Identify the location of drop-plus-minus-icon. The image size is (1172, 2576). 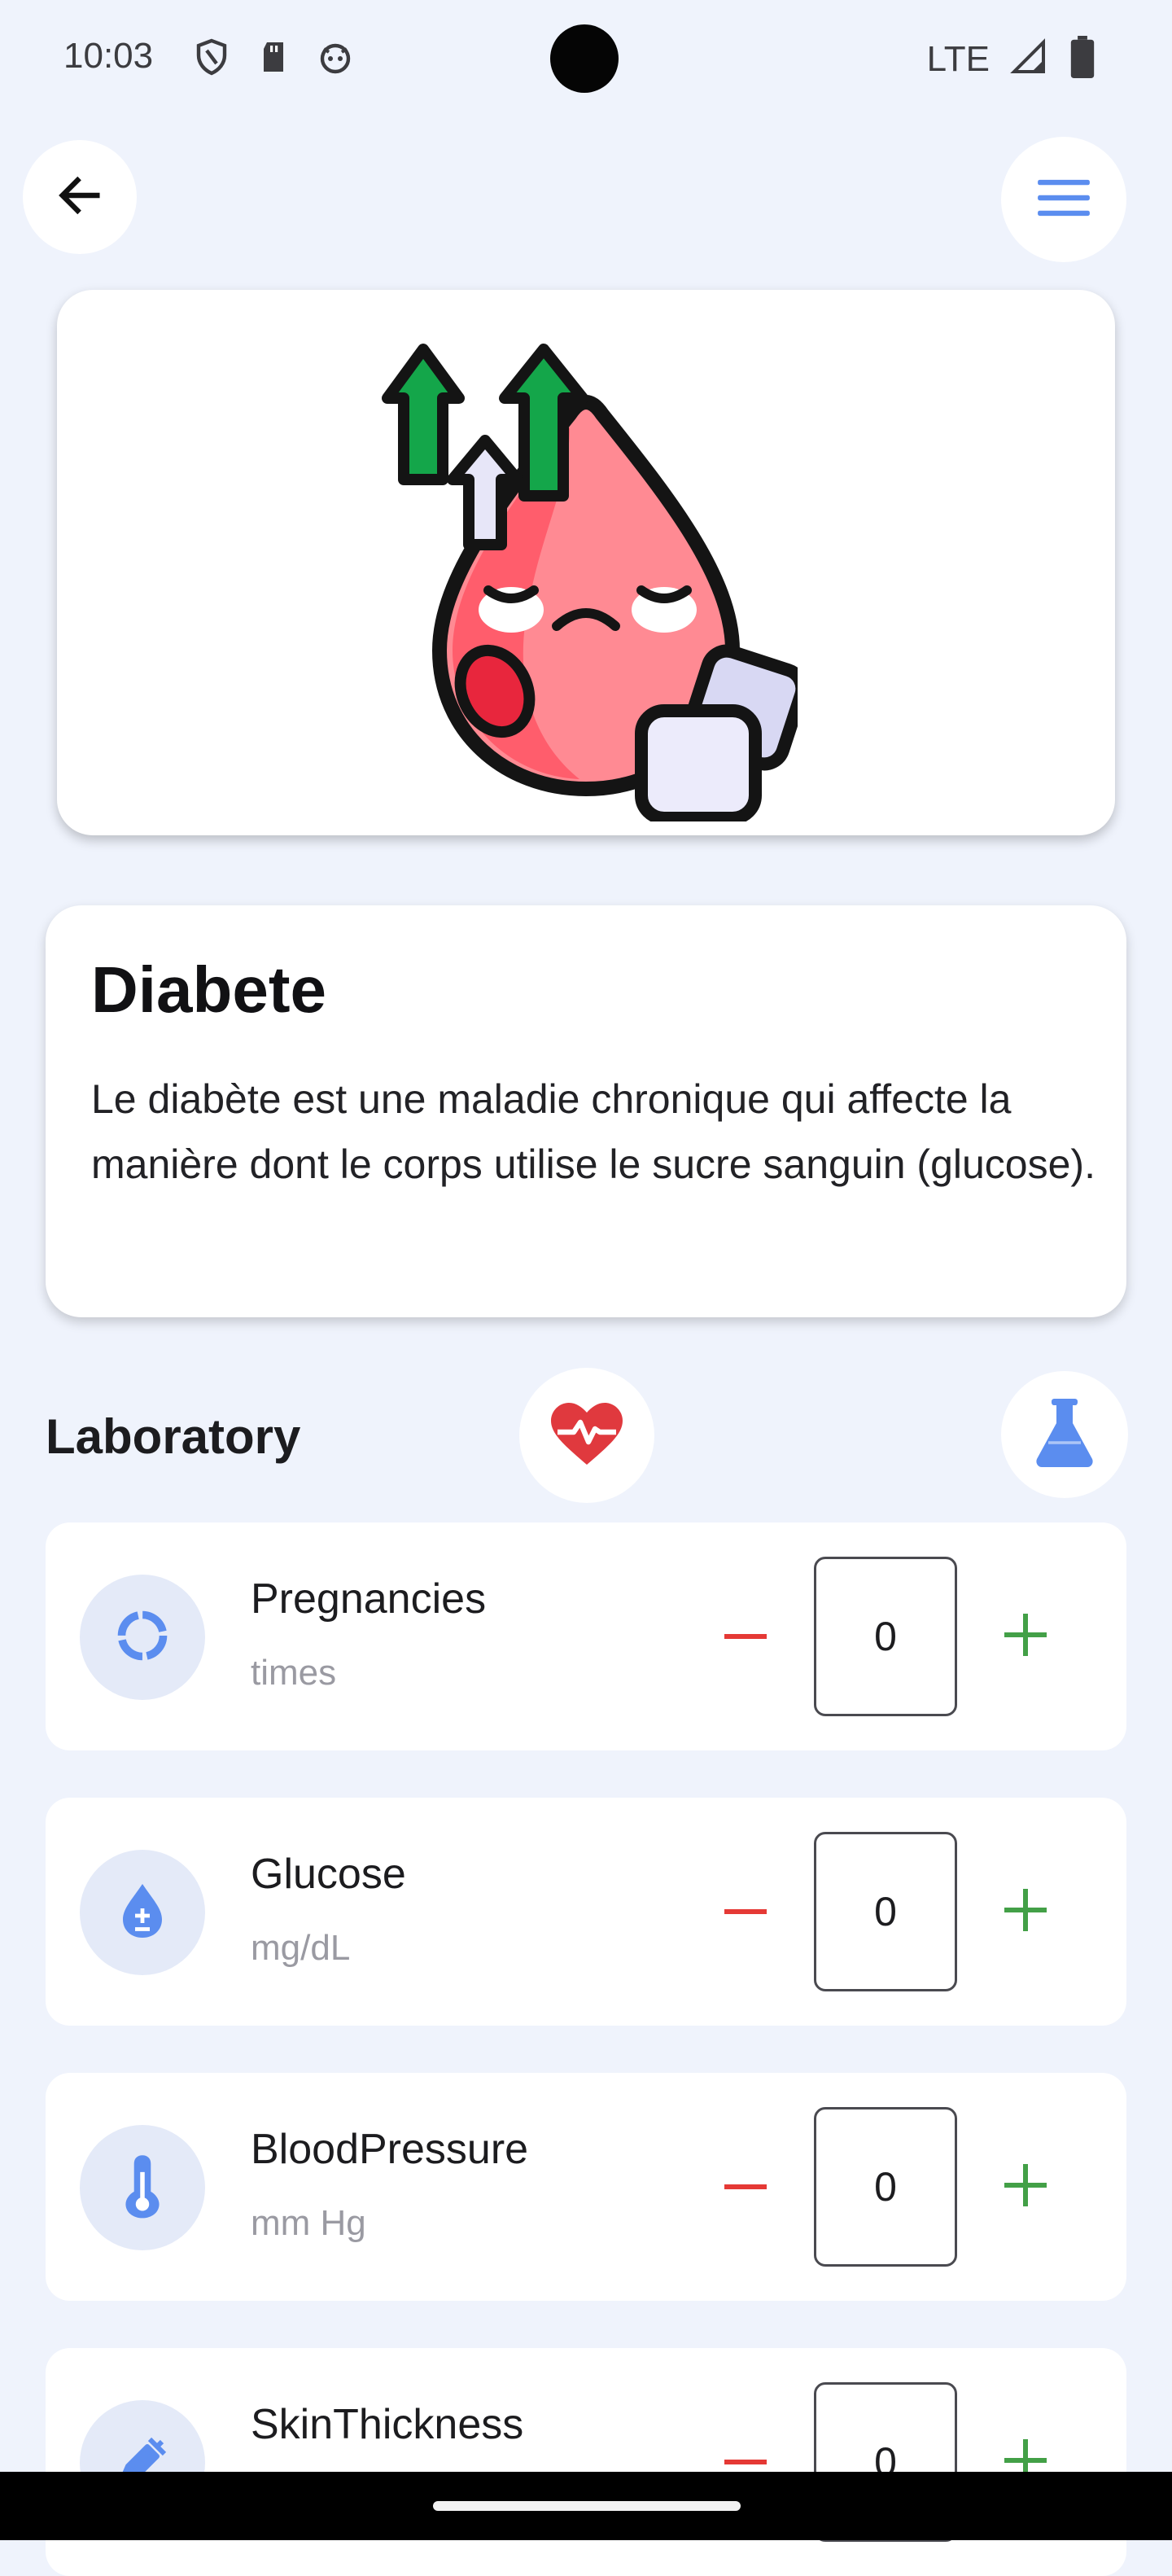
(142, 1913).